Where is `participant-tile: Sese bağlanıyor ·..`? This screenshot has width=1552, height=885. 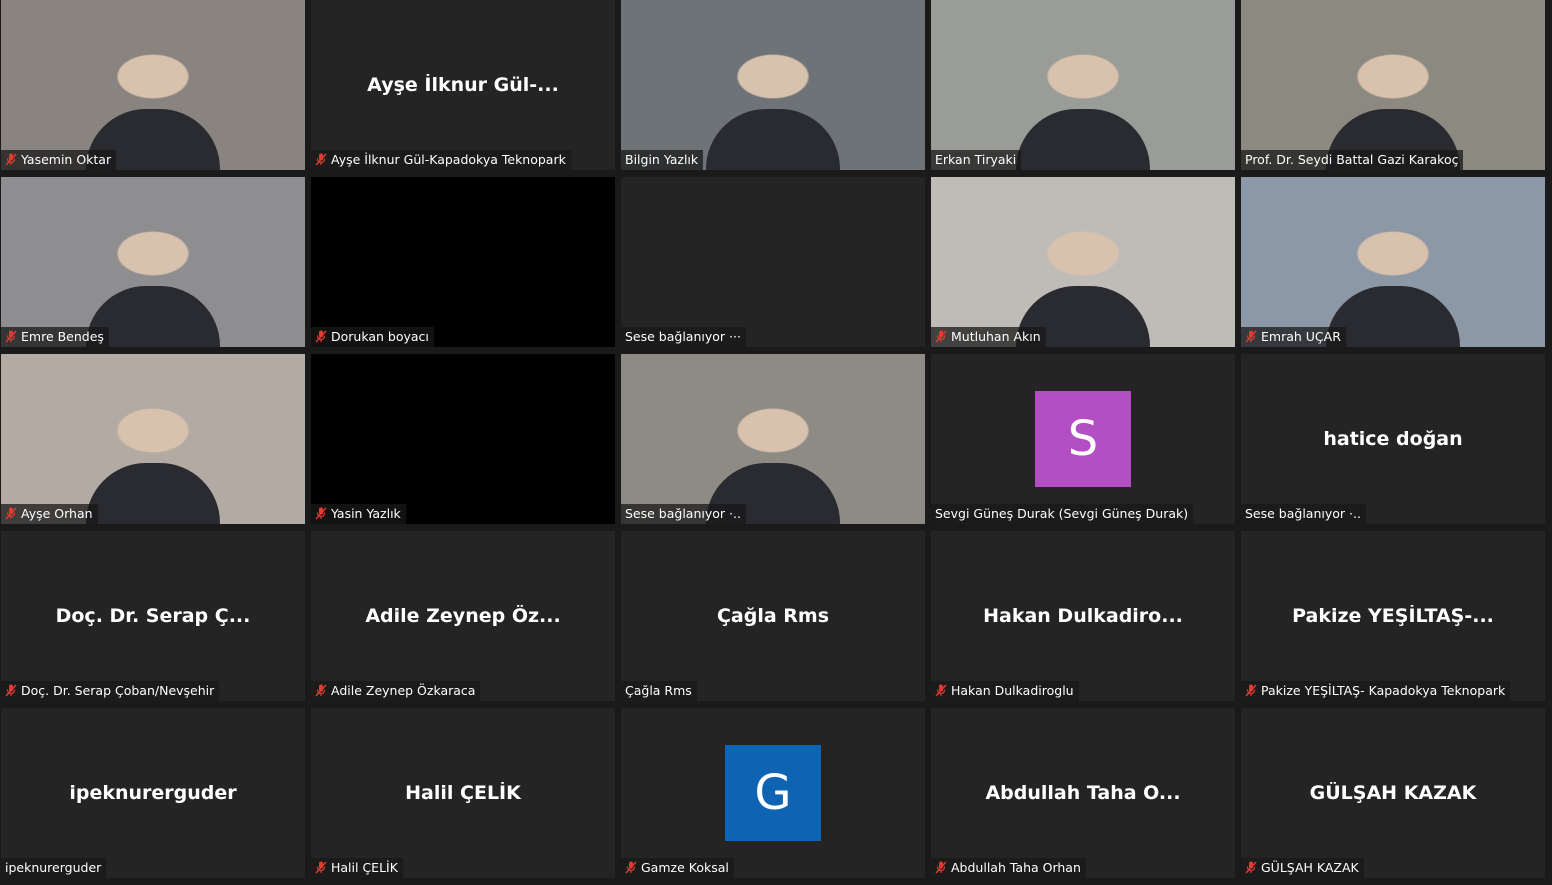 participant-tile: Sese bağlanıyor ·.. is located at coordinates (773, 439).